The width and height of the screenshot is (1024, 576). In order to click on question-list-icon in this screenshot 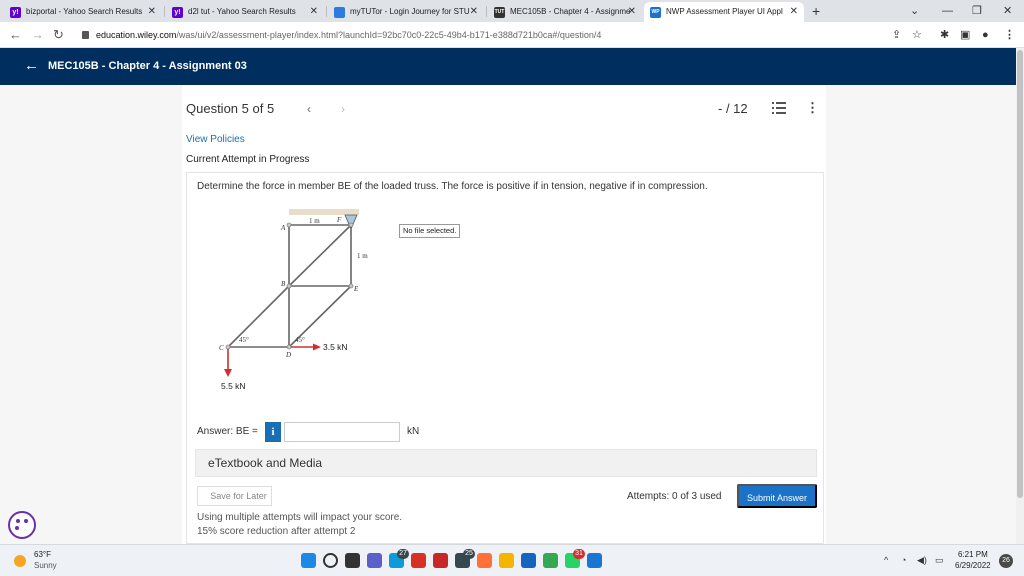, I will do `click(779, 108)`.